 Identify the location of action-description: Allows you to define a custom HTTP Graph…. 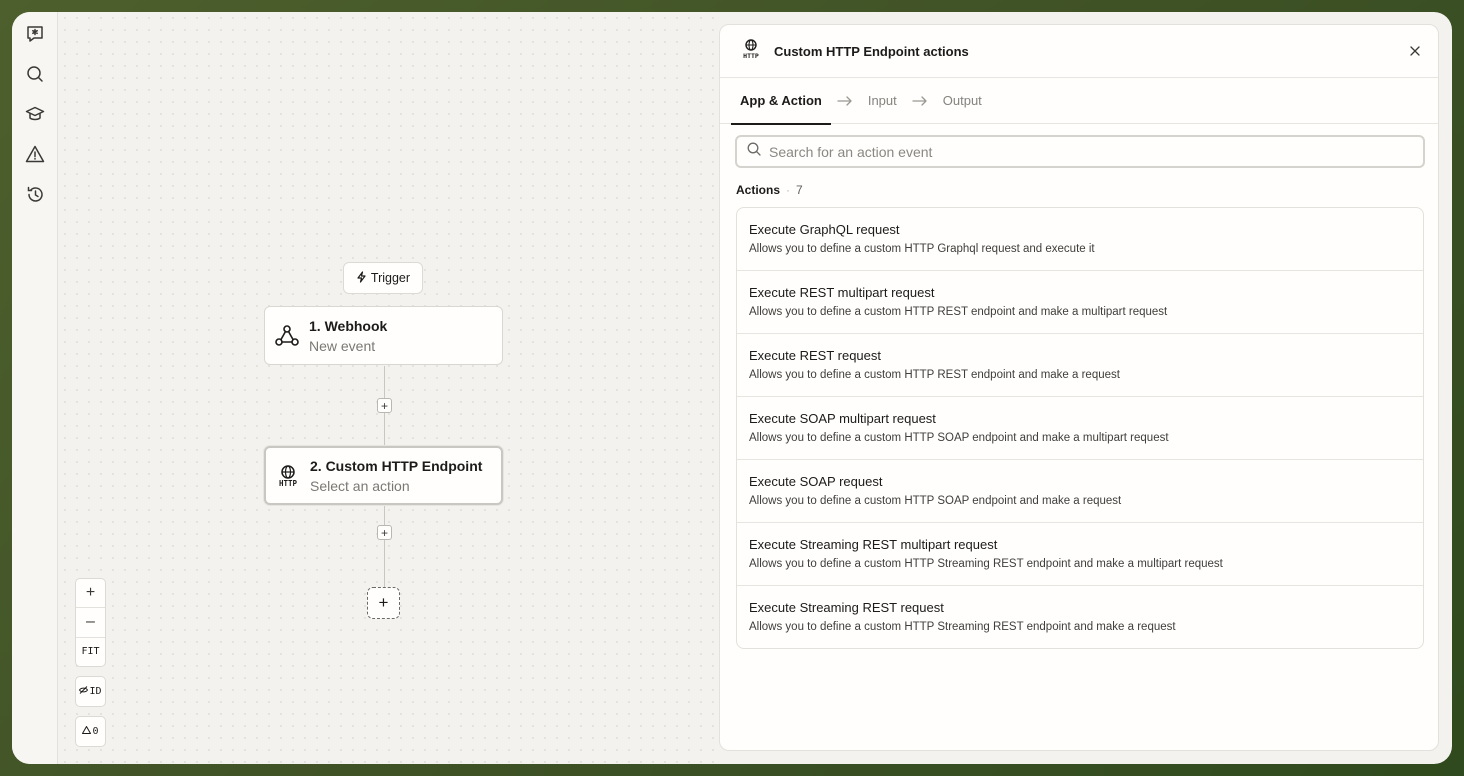
(922, 249).